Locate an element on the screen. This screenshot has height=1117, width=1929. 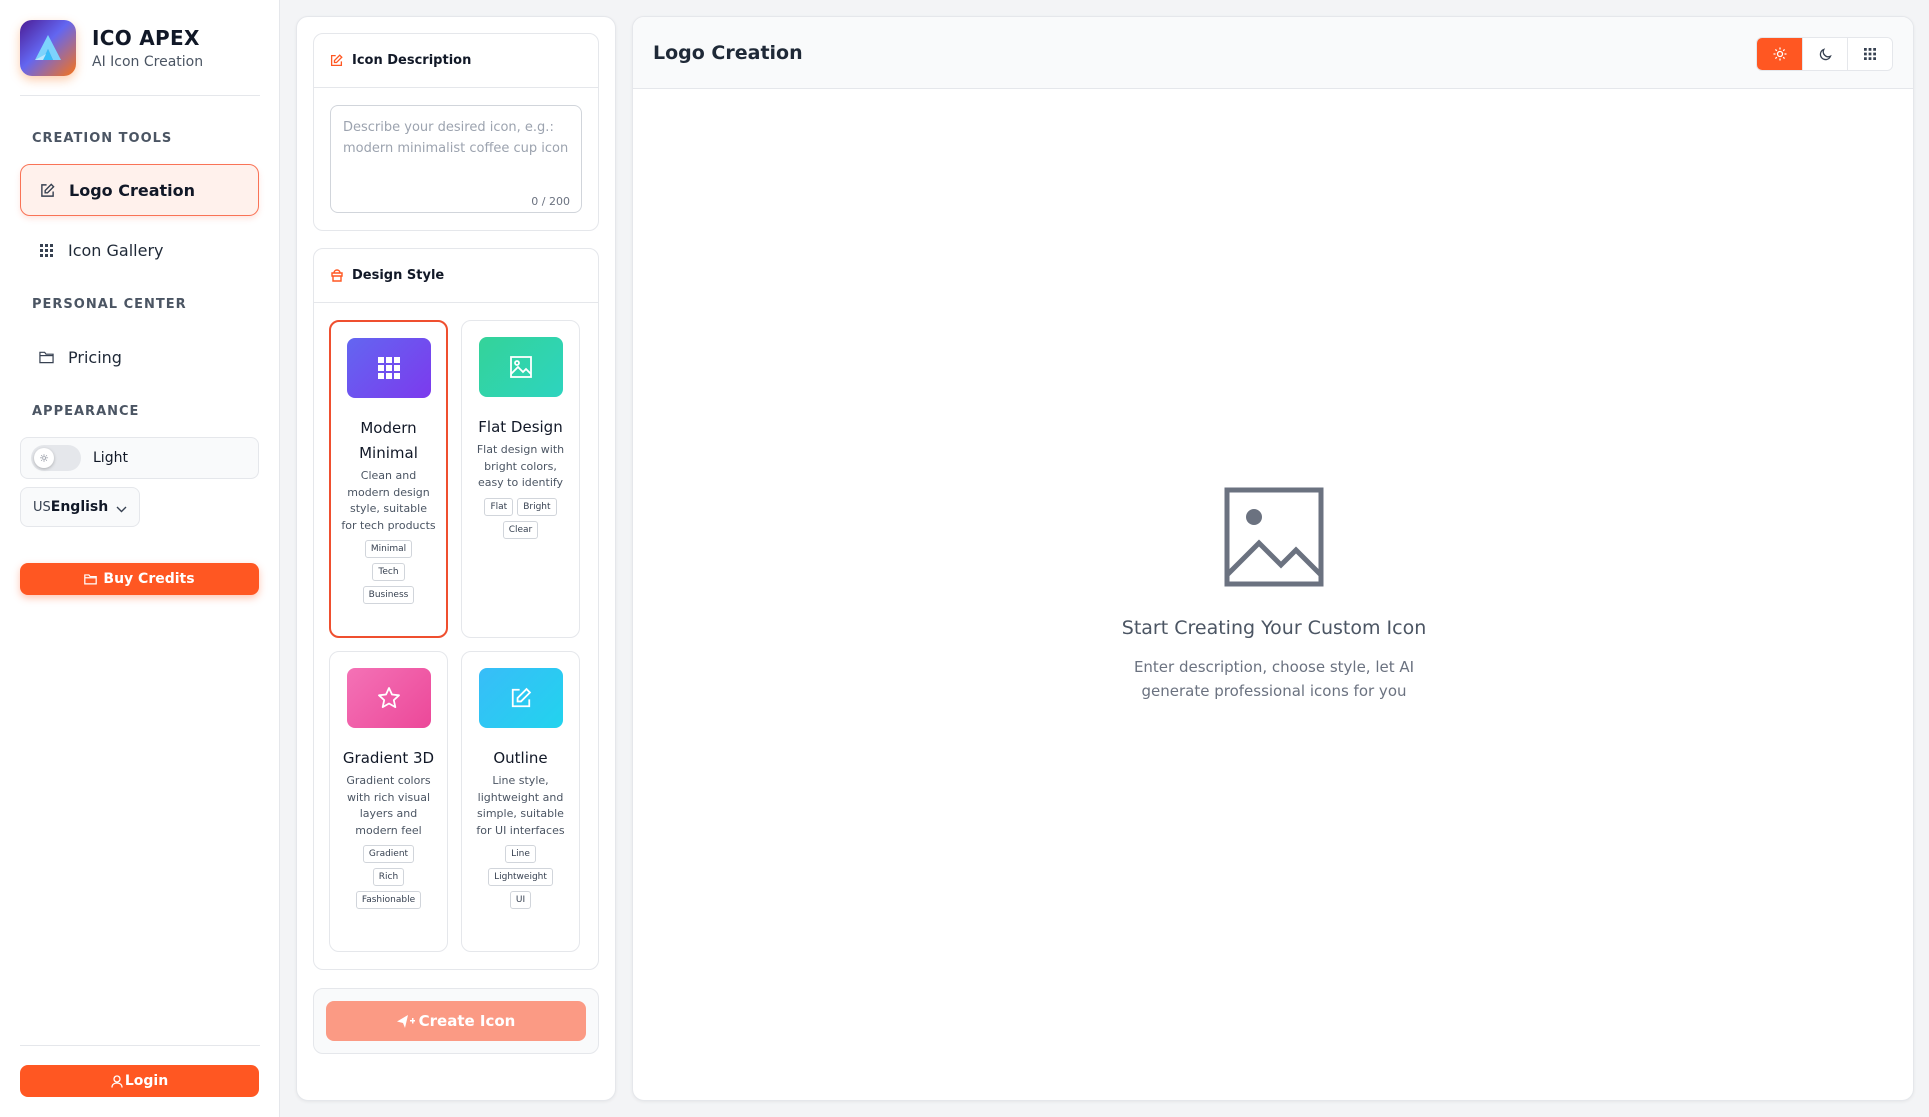
login-button: Login is located at coordinates (139, 1081).